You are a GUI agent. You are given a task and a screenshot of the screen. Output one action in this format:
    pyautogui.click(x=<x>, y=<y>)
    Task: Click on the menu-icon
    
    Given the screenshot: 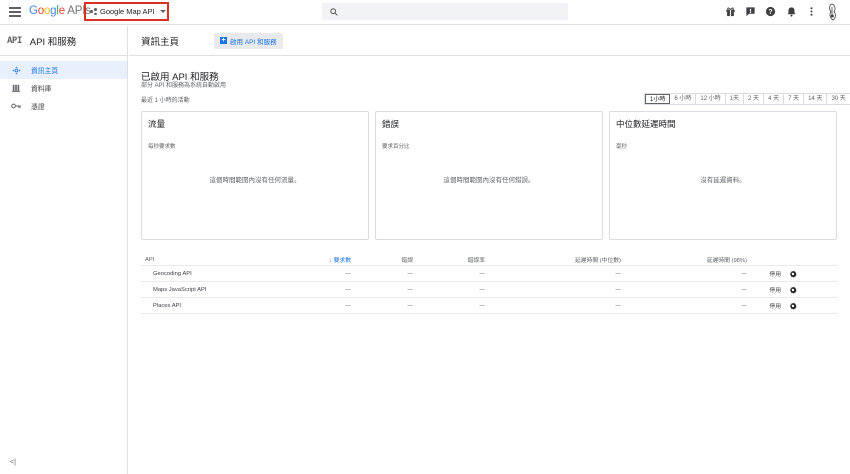 What is the action you would take?
    pyautogui.click(x=15, y=12)
    